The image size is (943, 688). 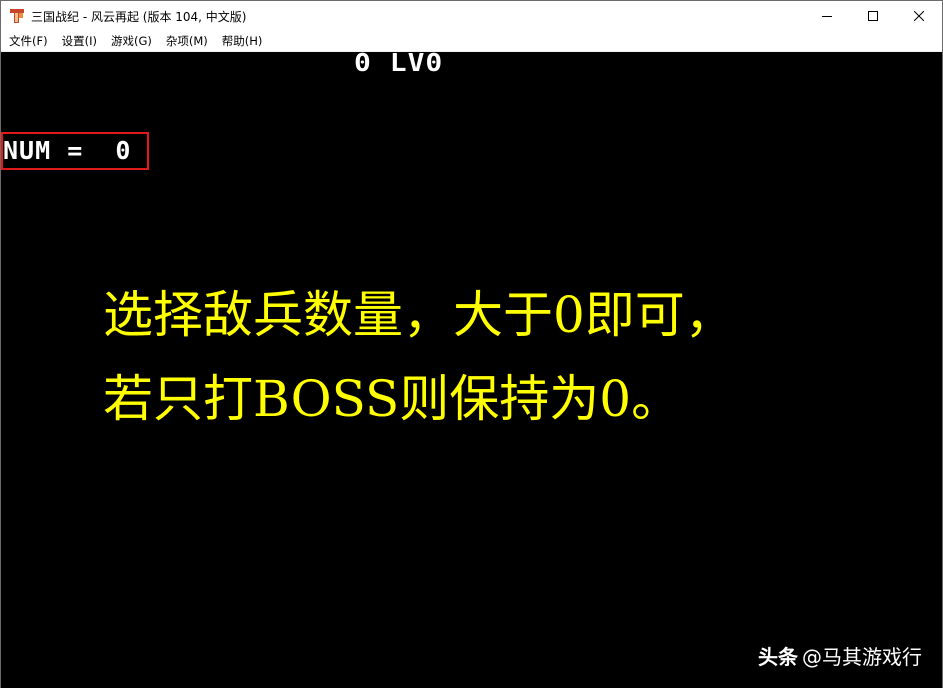 I want to click on menu-file: 文件(F), so click(x=28, y=41).